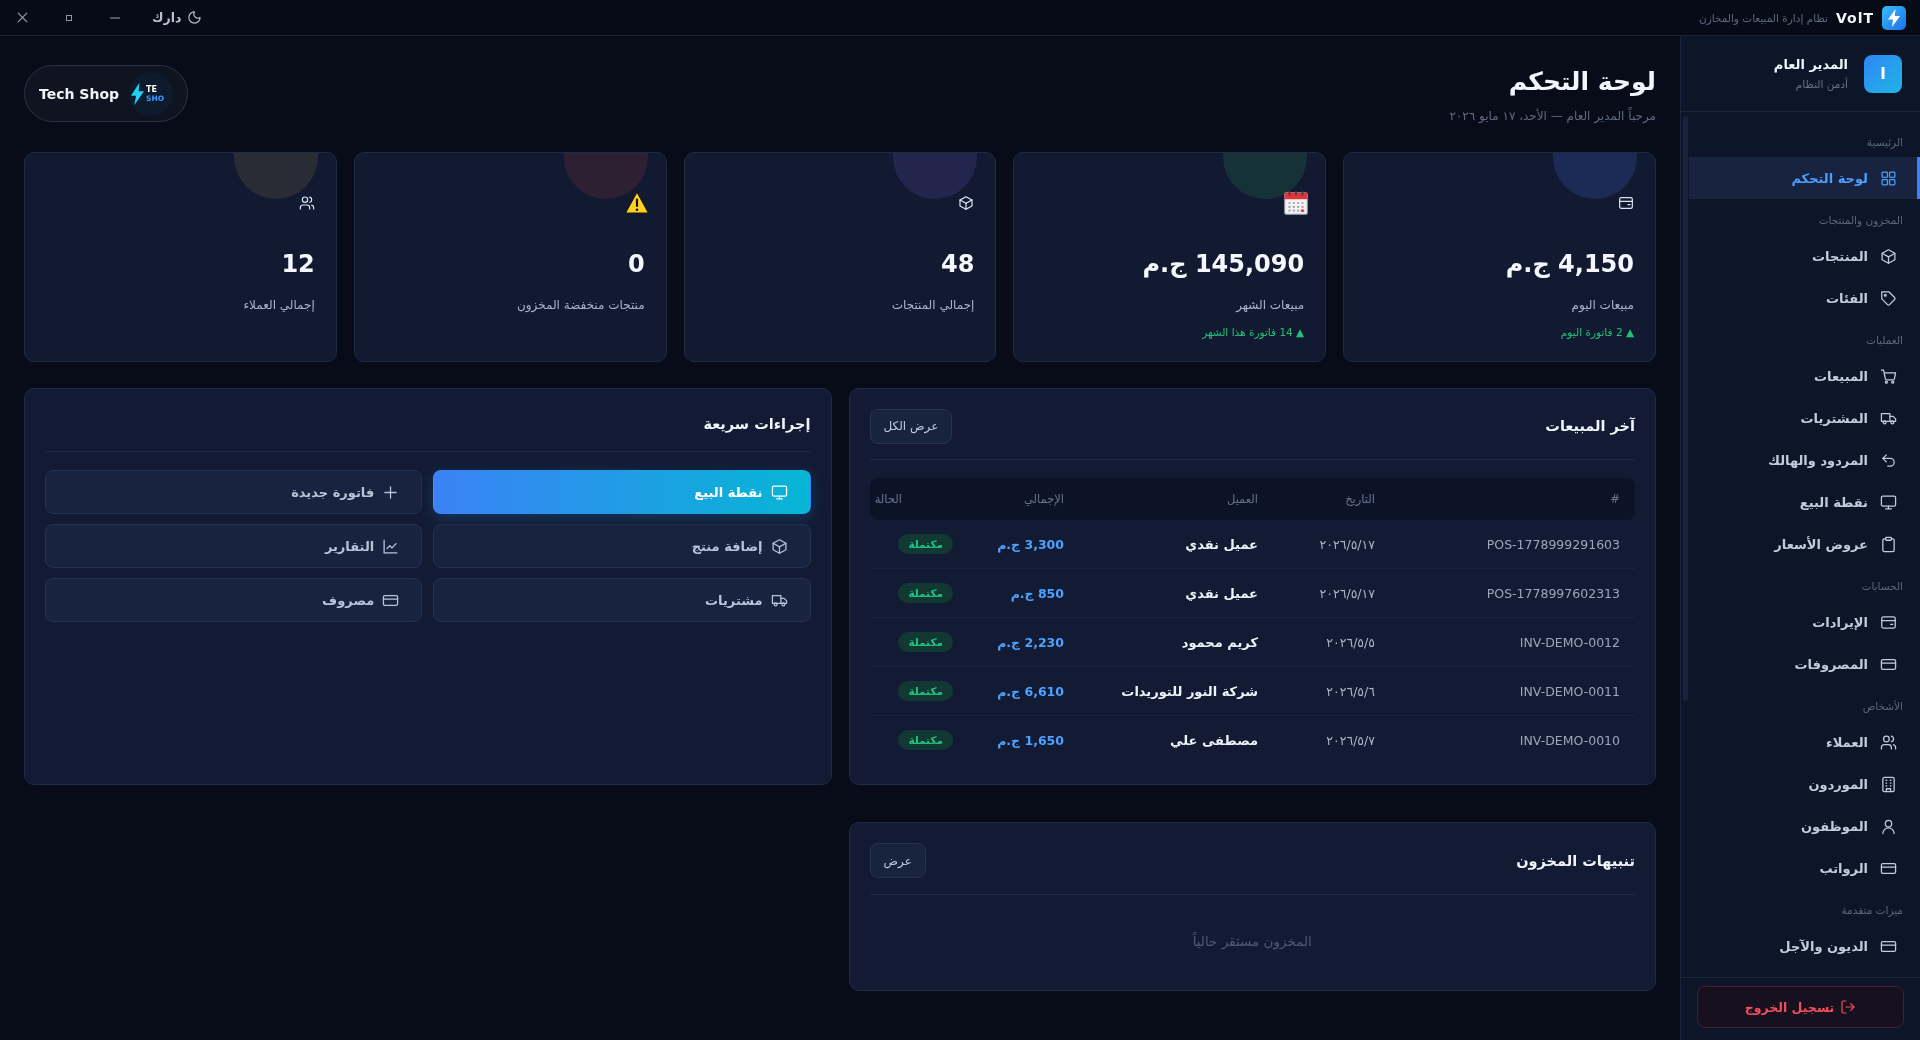 This screenshot has width=1920, height=1040. What do you see at coordinates (1884, 340) in the screenshot?
I see `section-label: العمليات` at bounding box center [1884, 340].